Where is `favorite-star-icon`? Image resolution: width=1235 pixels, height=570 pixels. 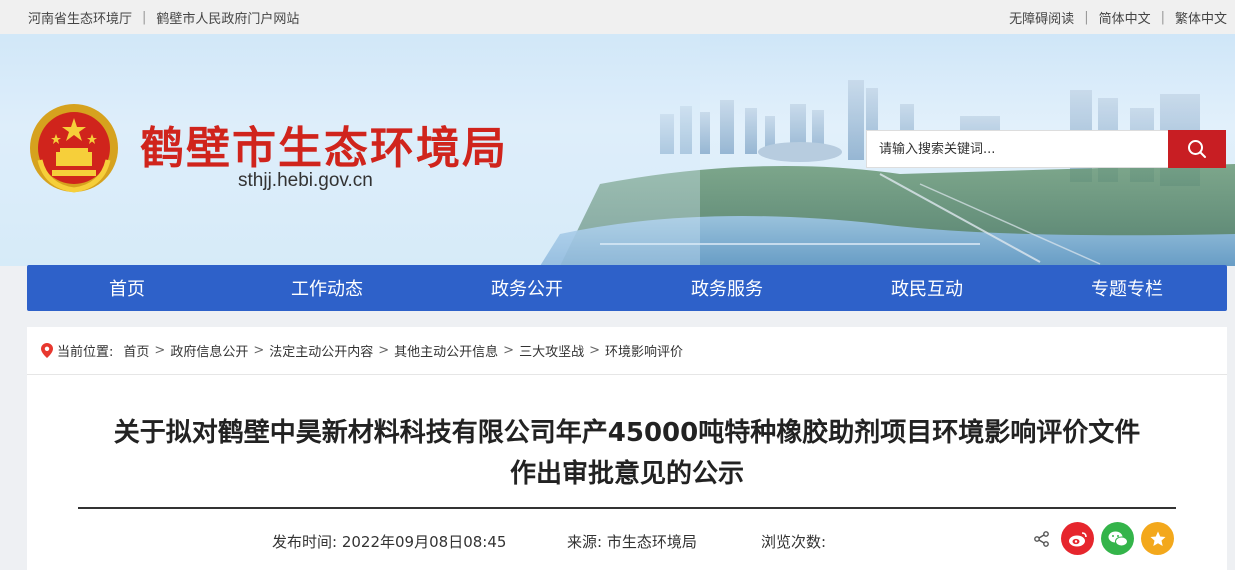
favorite-star-icon is located at coordinates (1157, 538).